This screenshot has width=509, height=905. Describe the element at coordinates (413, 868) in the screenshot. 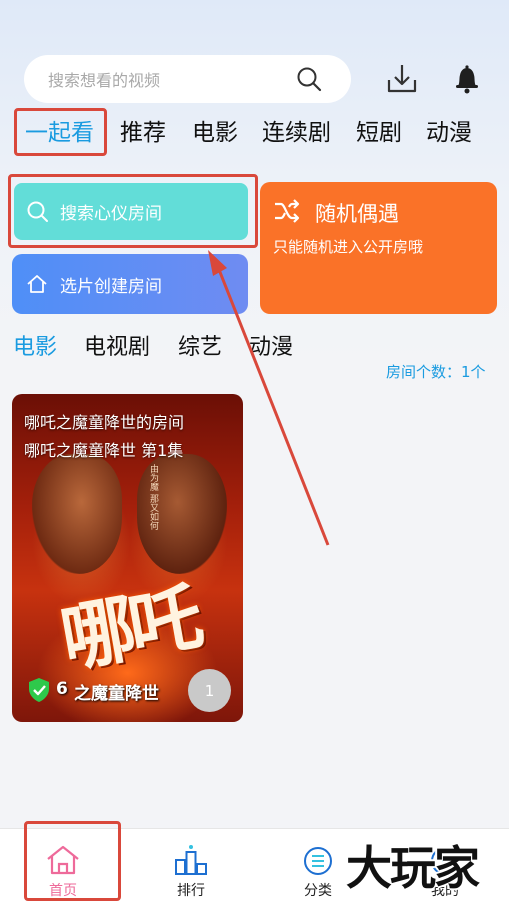

I see `watermark: 大玩家` at that location.